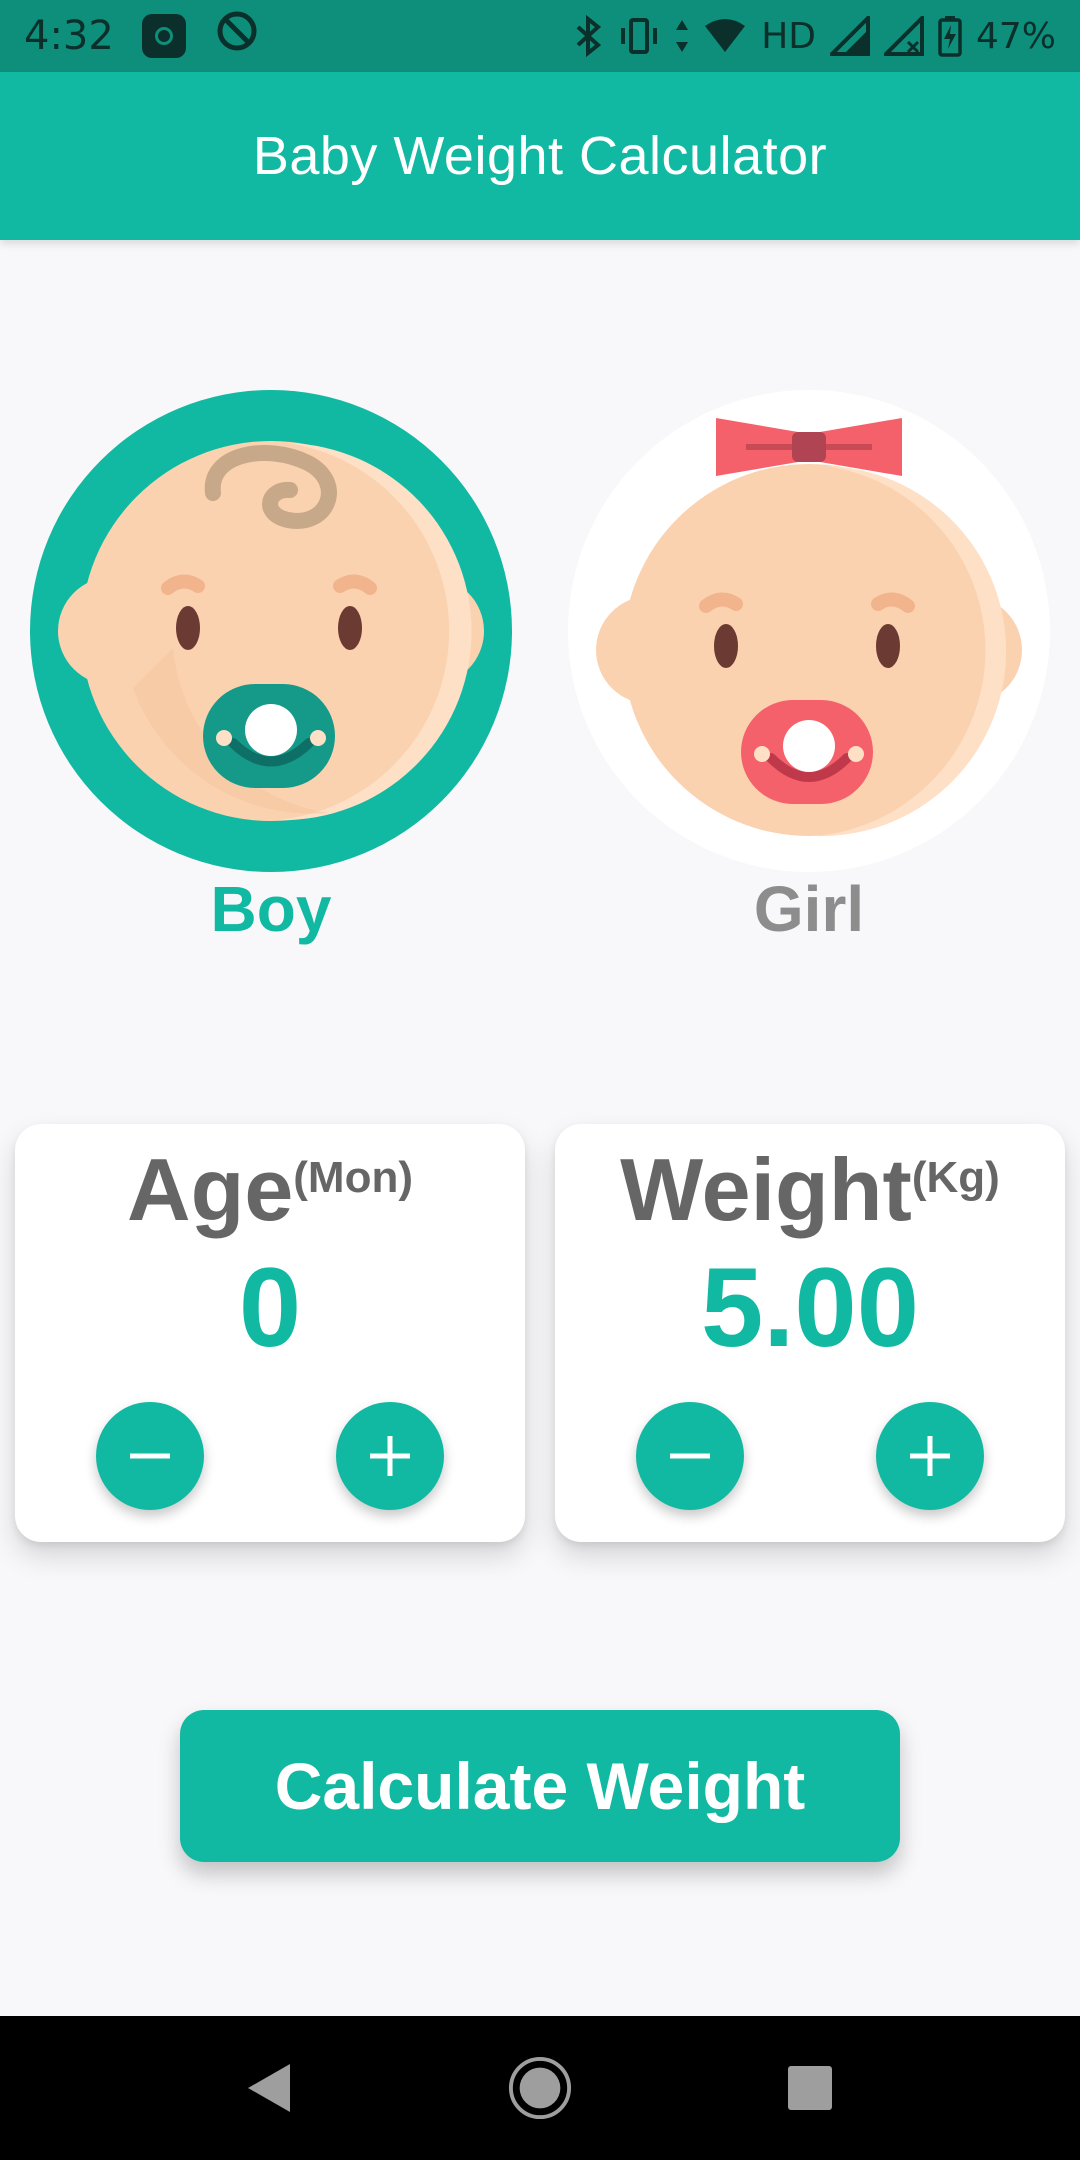  What do you see at coordinates (69, 36) in the screenshot?
I see `status-time: 4:32` at bounding box center [69, 36].